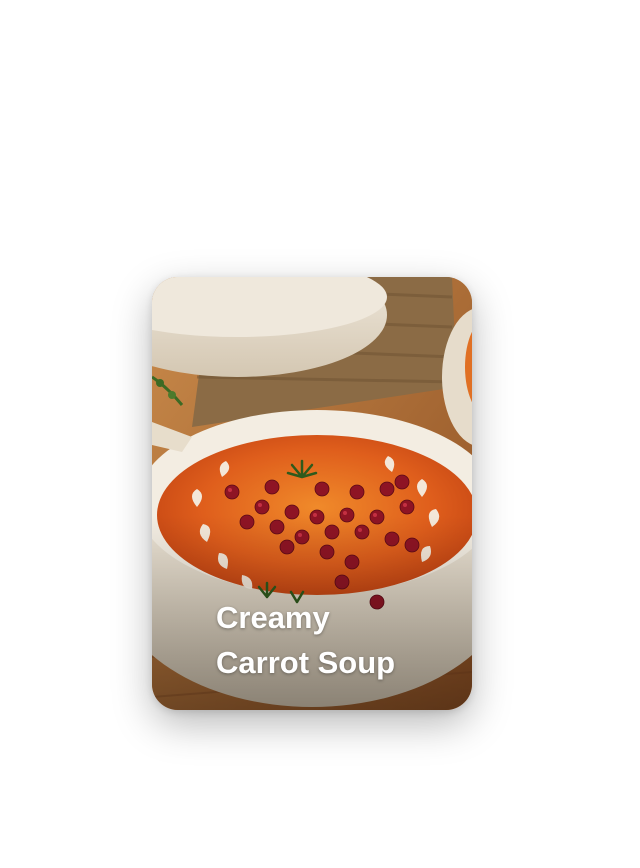 Image resolution: width=640 pixels, height=868 pixels. Describe the element at coordinates (336, 640) in the screenshot. I see `recipe-title: Creamy Carrot Soup` at that location.